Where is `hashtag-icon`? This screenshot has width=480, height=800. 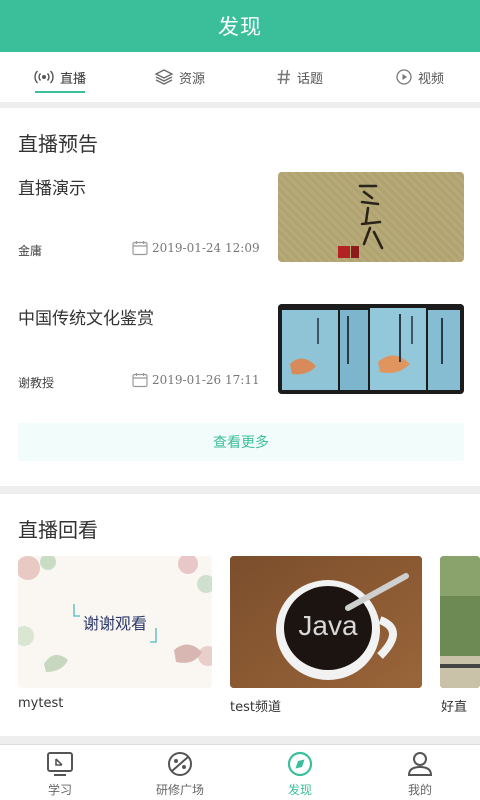 hashtag-icon is located at coordinates (283, 77).